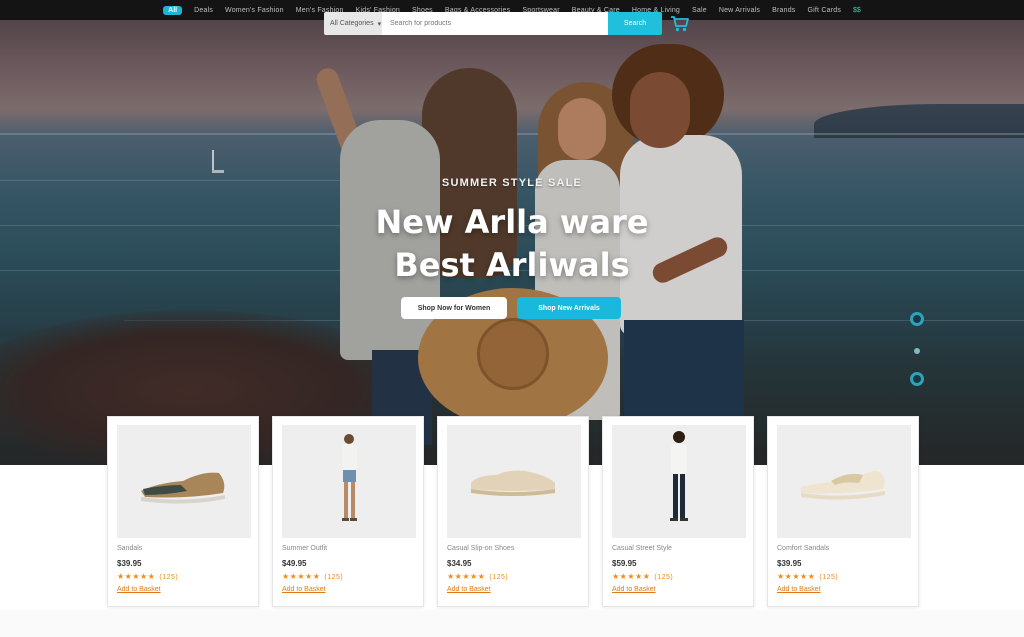 The image size is (1024, 637). What do you see at coordinates (680, 24) in the screenshot?
I see `shopping-cart-icon` at bounding box center [680, 24].